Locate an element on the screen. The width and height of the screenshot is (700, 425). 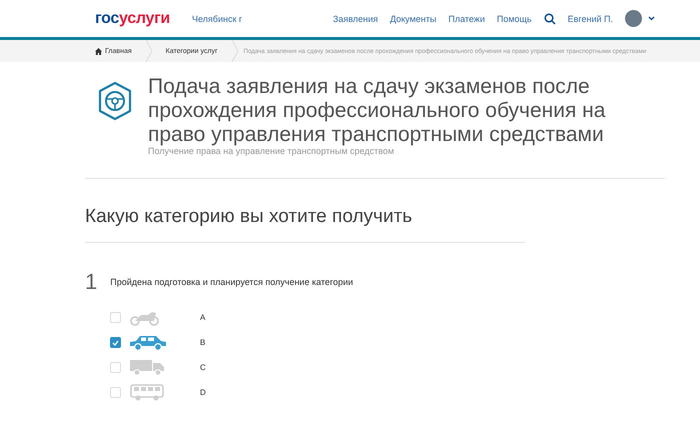
service-title: Подача заявления на сдачу экзаменов после прохождения профессионального обучения на право управления транспортными средствами is located at coordinates (377, 111).